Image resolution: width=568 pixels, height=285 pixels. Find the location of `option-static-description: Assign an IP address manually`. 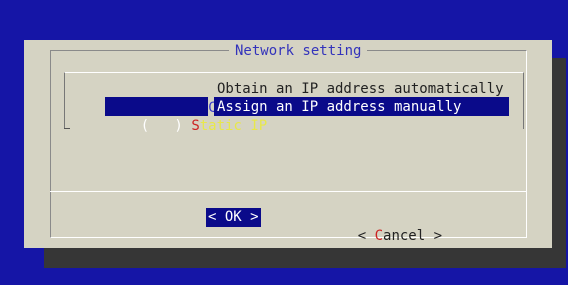

option-static-description: Assign an IP address manually is located at coordinates (339, 107).